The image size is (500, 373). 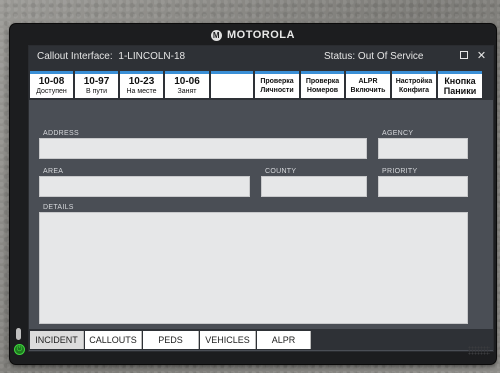 What do you see at coordinates (398, 133) in the screenshot?
I see `agency-label: AGENCY` at bounding box center [398, 133].